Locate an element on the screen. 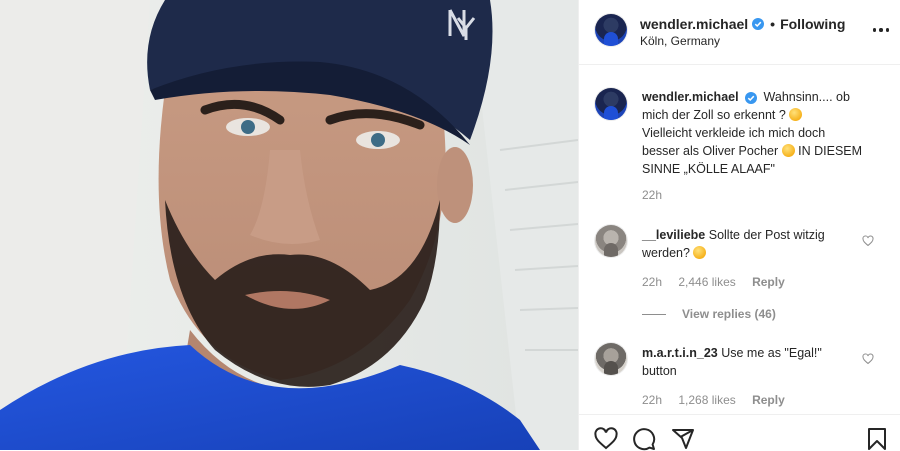  comment-username: m.a.r.t.i.n_23 is located at coordinates (680, 353).